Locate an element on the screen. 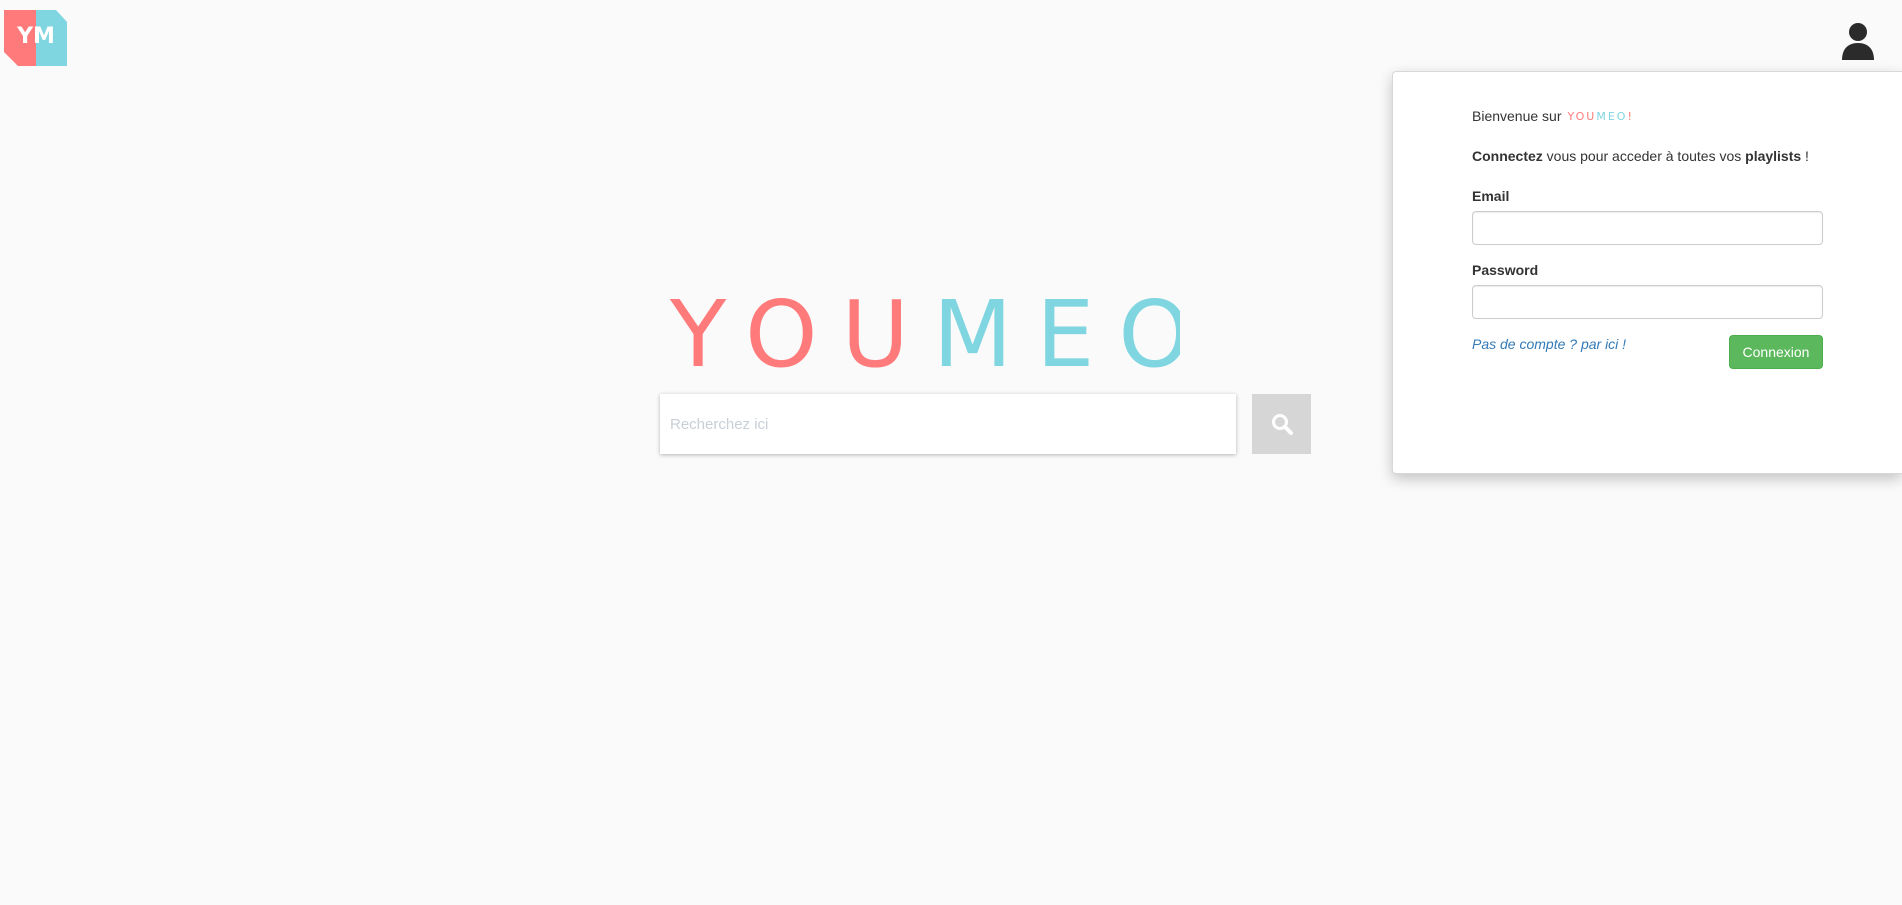  email-field is located at coordinates (1647, 228).